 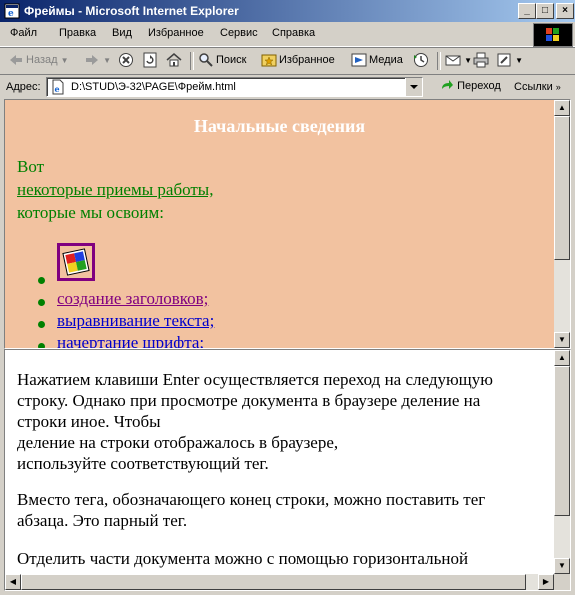 What do you see at coordinates (468, 60) in the screenshot?
I see `mail-dropdown-icon: ▼` at bounding box center [468, 60].